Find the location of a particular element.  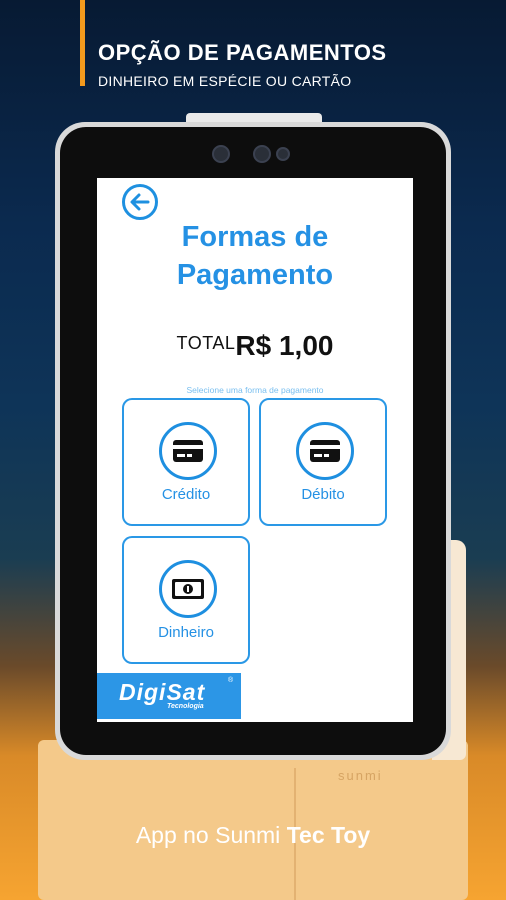

footer-prefix: App no Sunmi is located at coordinates (211, 835).